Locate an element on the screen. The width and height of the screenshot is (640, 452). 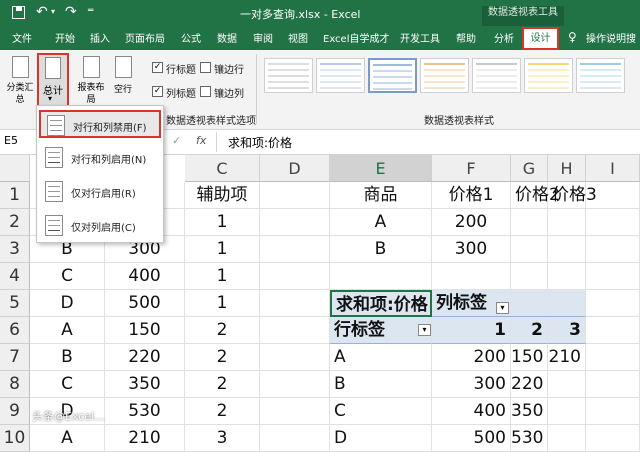
pivot-column-key: 2 is located at coordinates (529, 330).